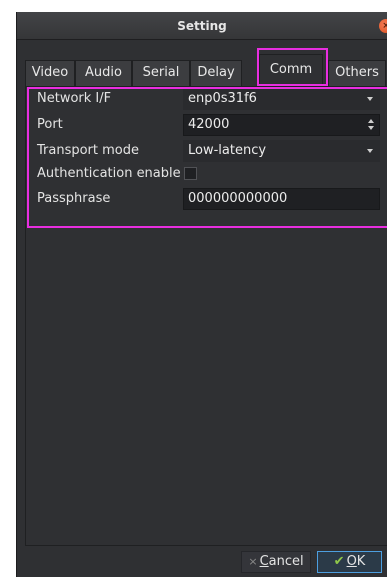  Describe the element at coordinates (74, 198) in the screenshot. I see `passphrase-label: Passphrase` at that location.